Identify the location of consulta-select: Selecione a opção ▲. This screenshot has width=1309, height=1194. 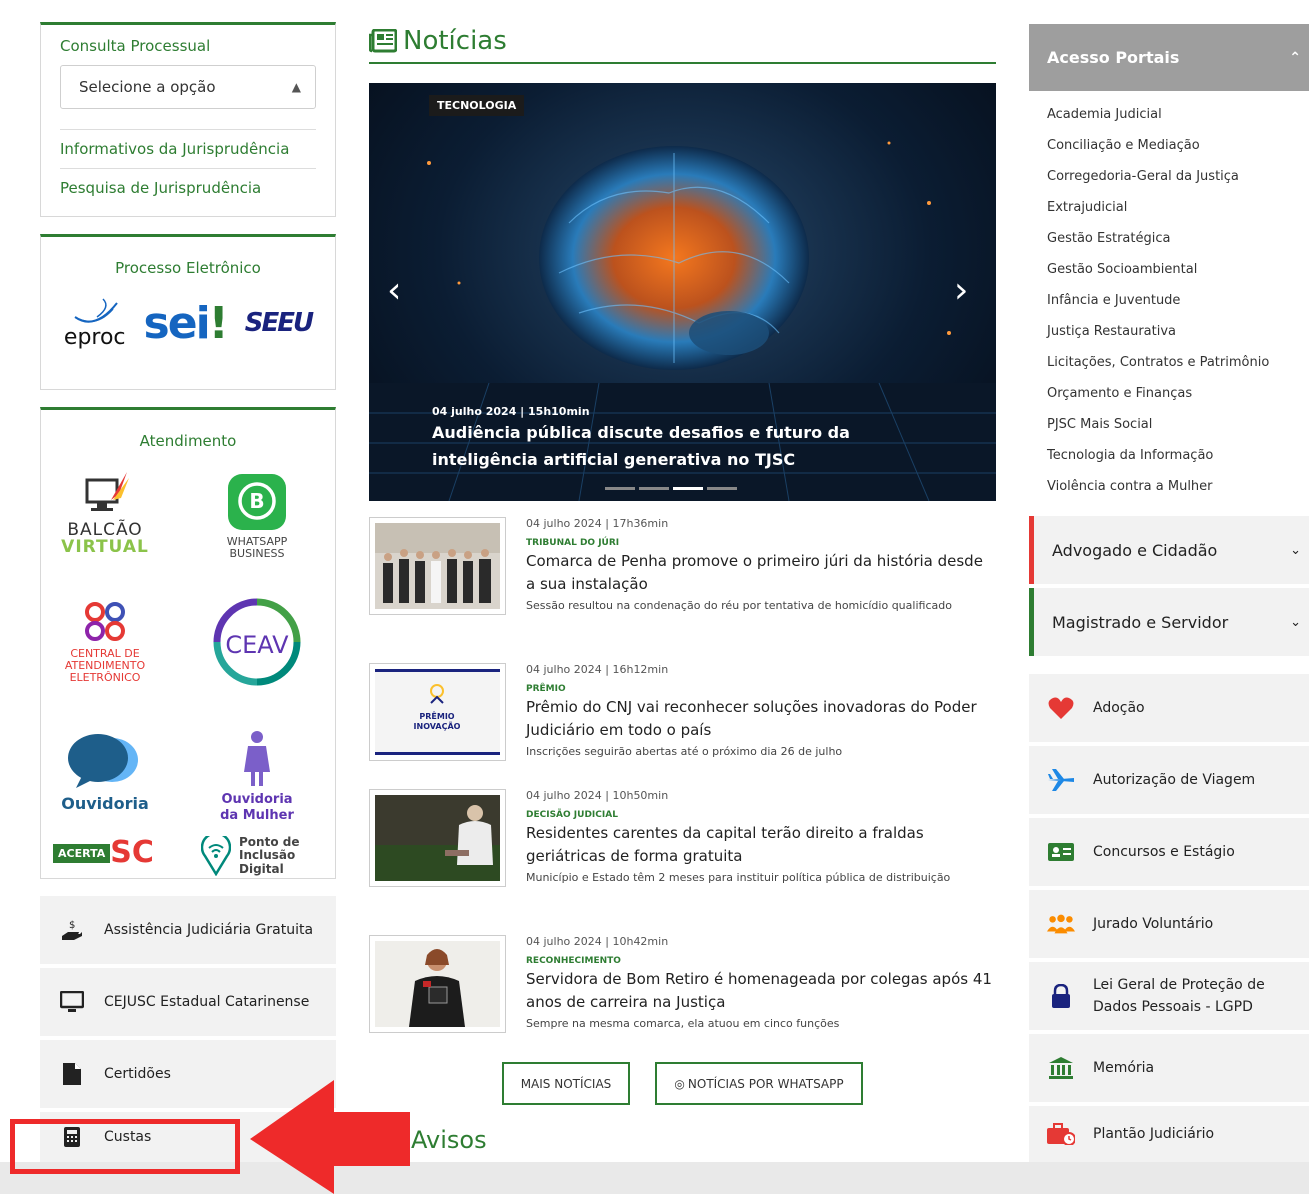
(188, 87).